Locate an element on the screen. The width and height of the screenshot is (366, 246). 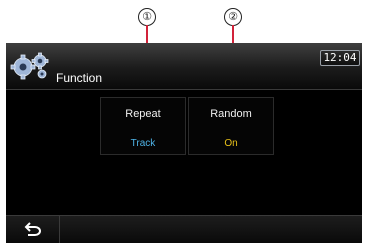
callout-2: ② is located at coordinates (233, 17).